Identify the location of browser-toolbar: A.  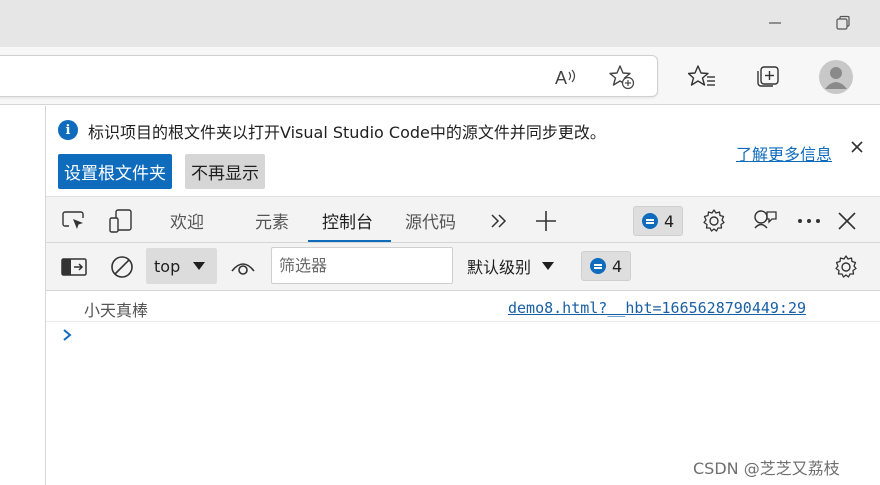
(440, 76).